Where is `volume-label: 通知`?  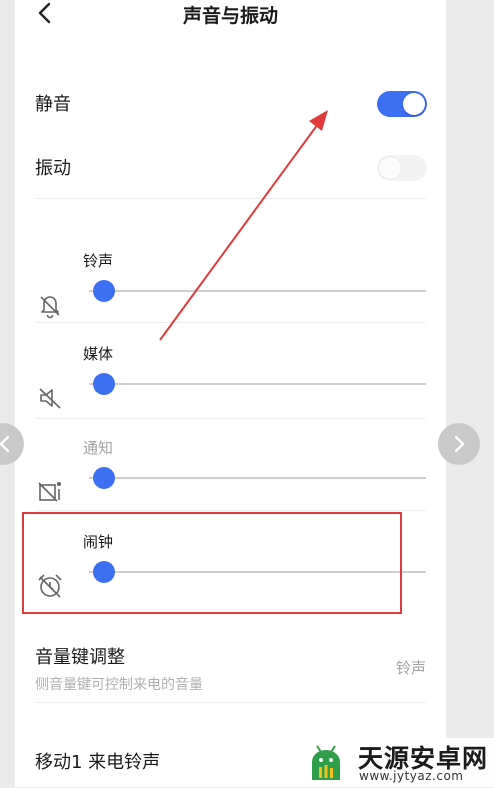
volume-label: 通知 is located at coordinates (98, 448).